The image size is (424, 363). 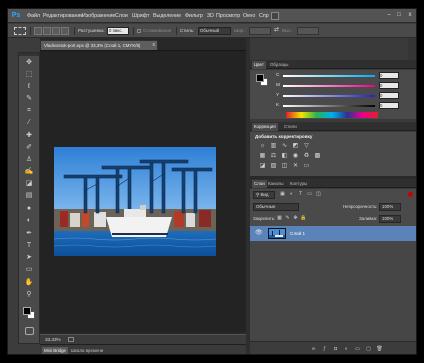 I want to click on zoom-level: 33,33%, so click(x=53, y=339).